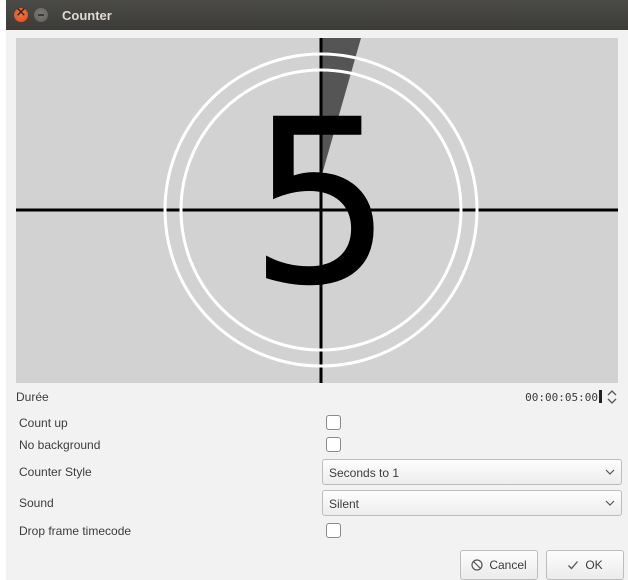 This screenshot has width=628, height=580. What do you see at coordinates (41, 15) in the screenshot?
I see `minimize-icon` at bounding box center [41, 15].